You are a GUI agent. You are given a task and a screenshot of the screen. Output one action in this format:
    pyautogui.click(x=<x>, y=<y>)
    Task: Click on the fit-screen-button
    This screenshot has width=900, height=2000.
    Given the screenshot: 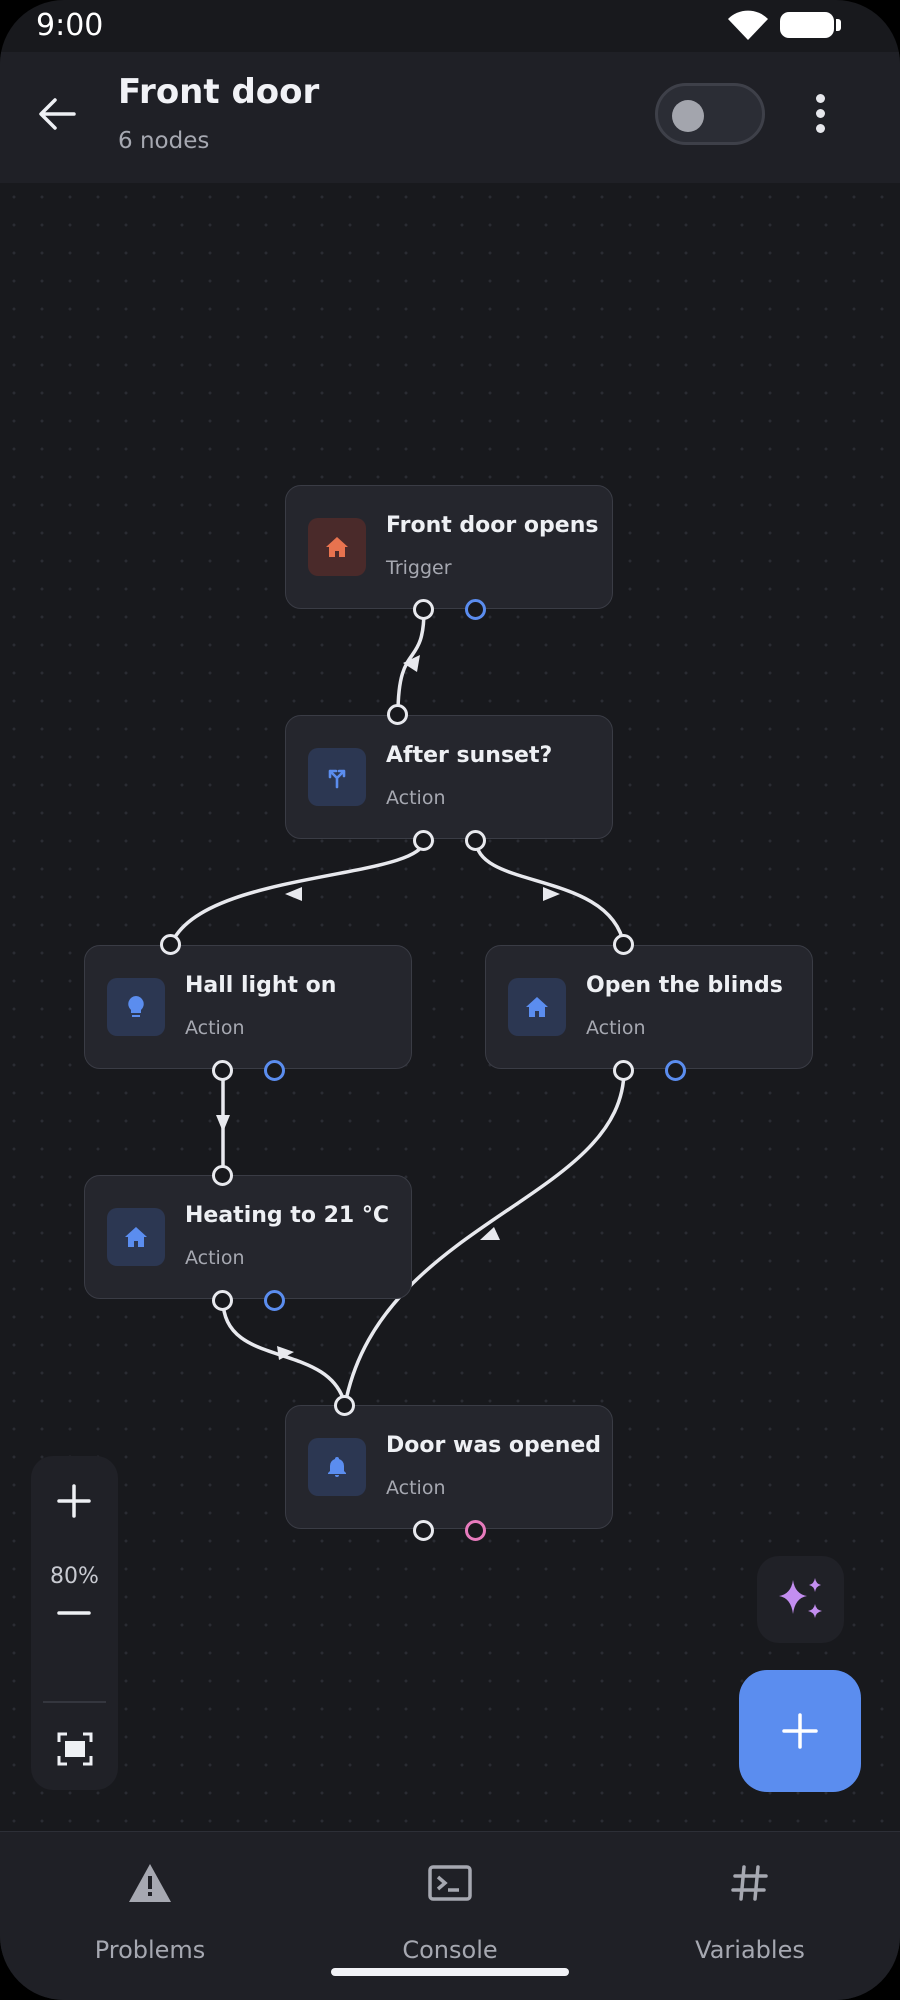 What is the action you would take?
    pyautogui.click(x=74, y=1749)
    